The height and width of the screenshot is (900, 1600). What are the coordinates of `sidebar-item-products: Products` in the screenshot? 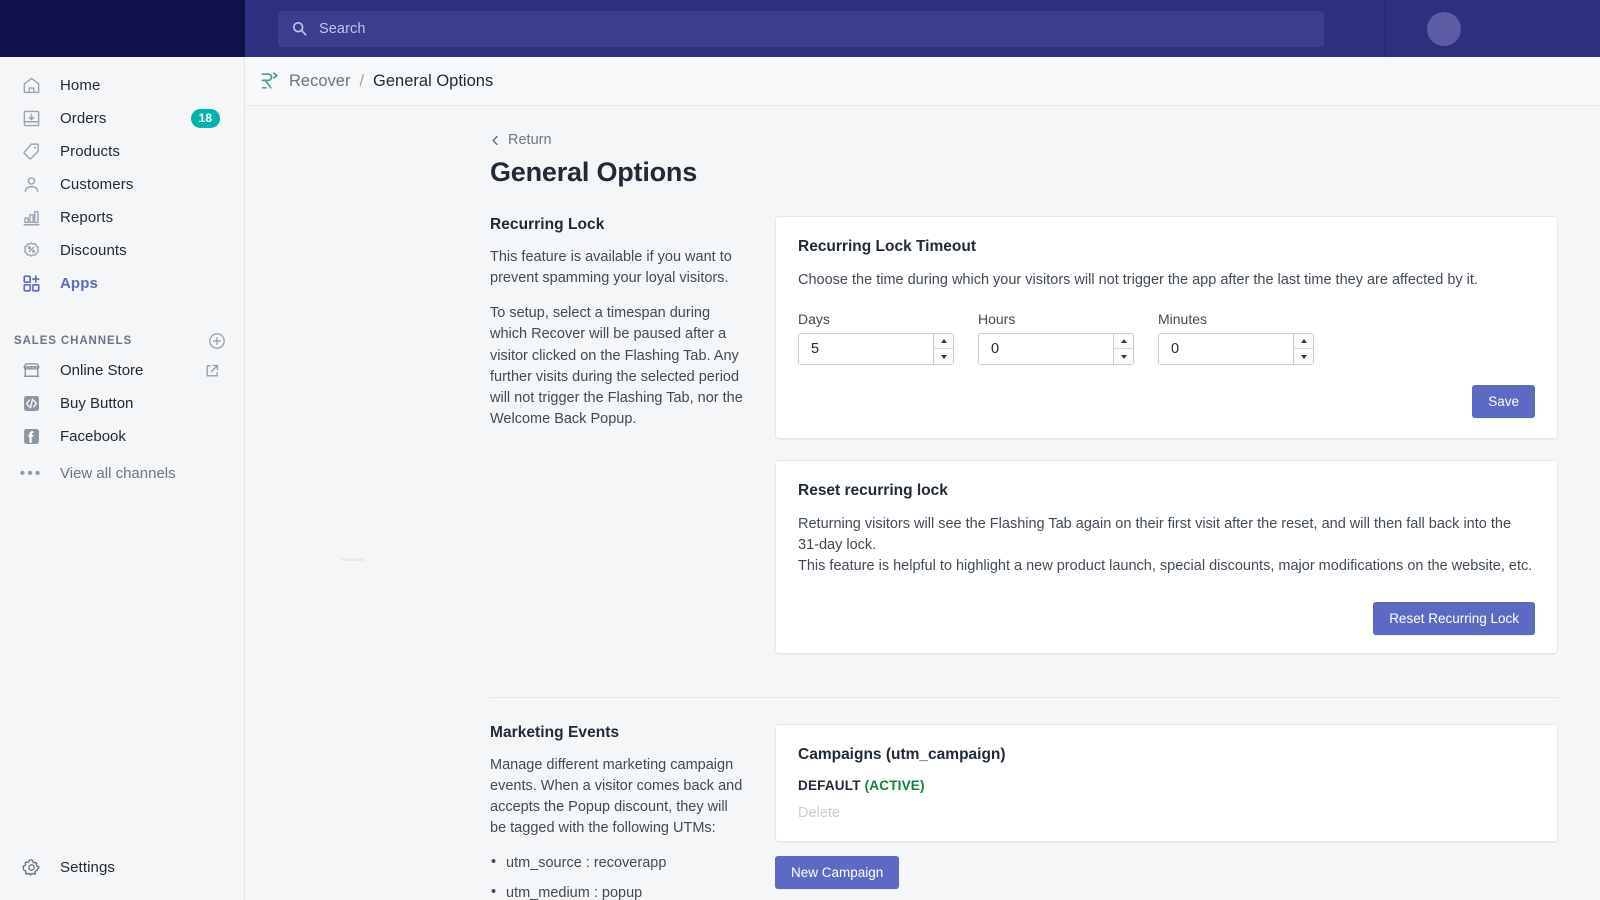 It's located at (121, 151).